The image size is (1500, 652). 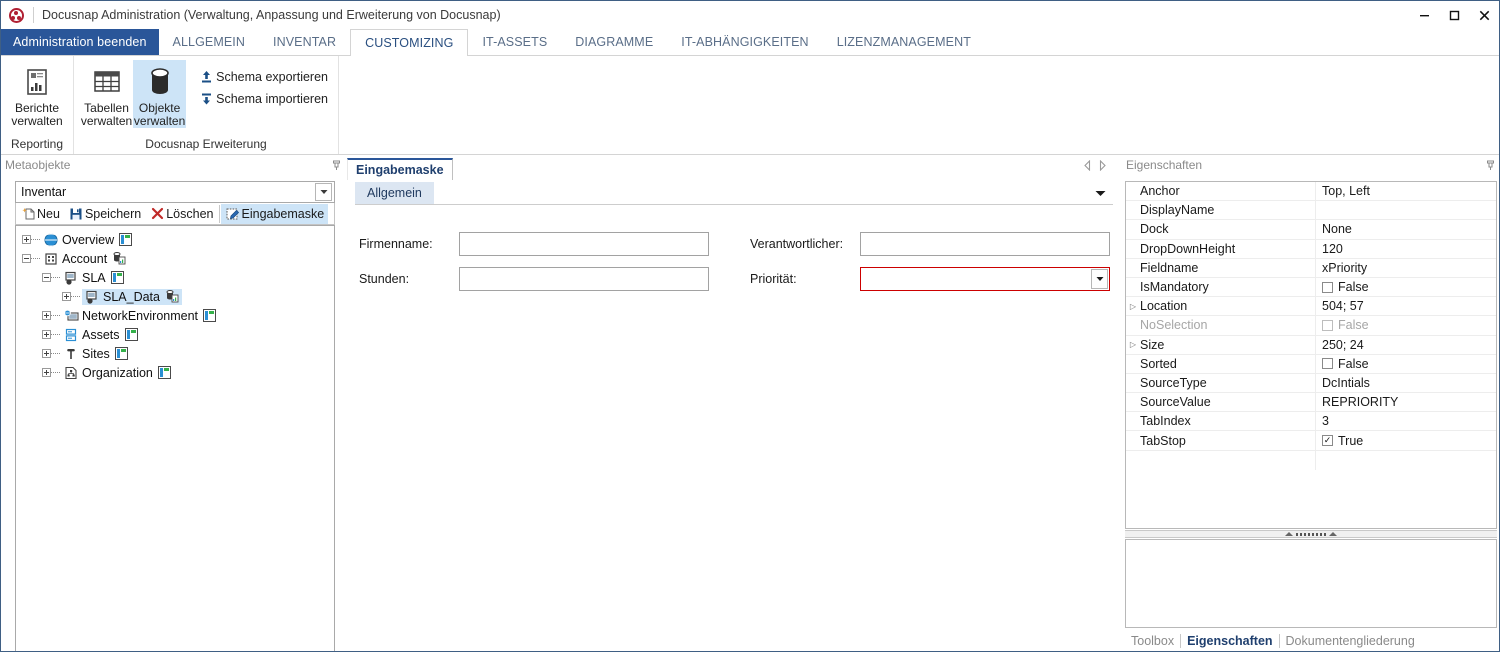 I want to click on property-row-location: ▷ Location 504; 57, so click(x=1311, y=306).